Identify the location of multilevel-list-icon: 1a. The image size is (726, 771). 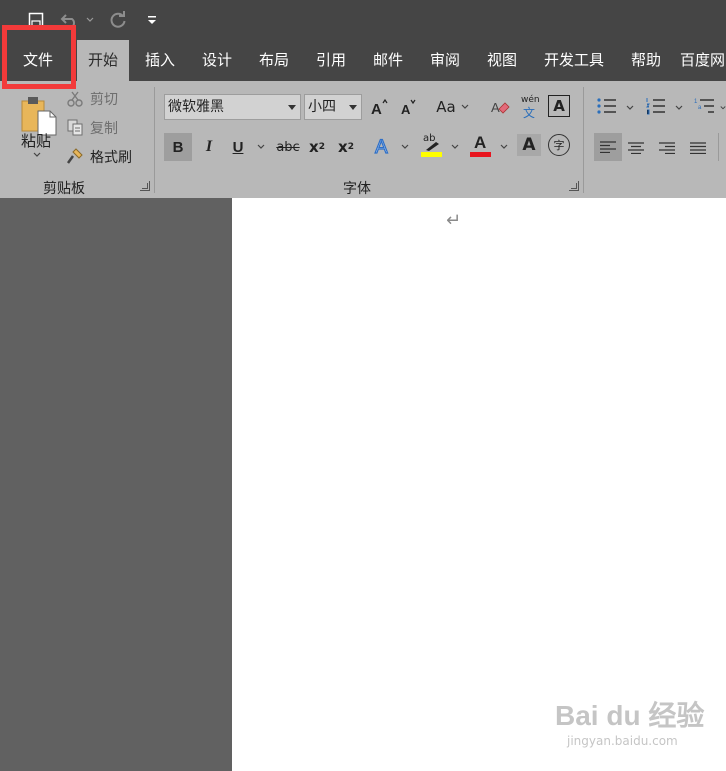
(706, 107).